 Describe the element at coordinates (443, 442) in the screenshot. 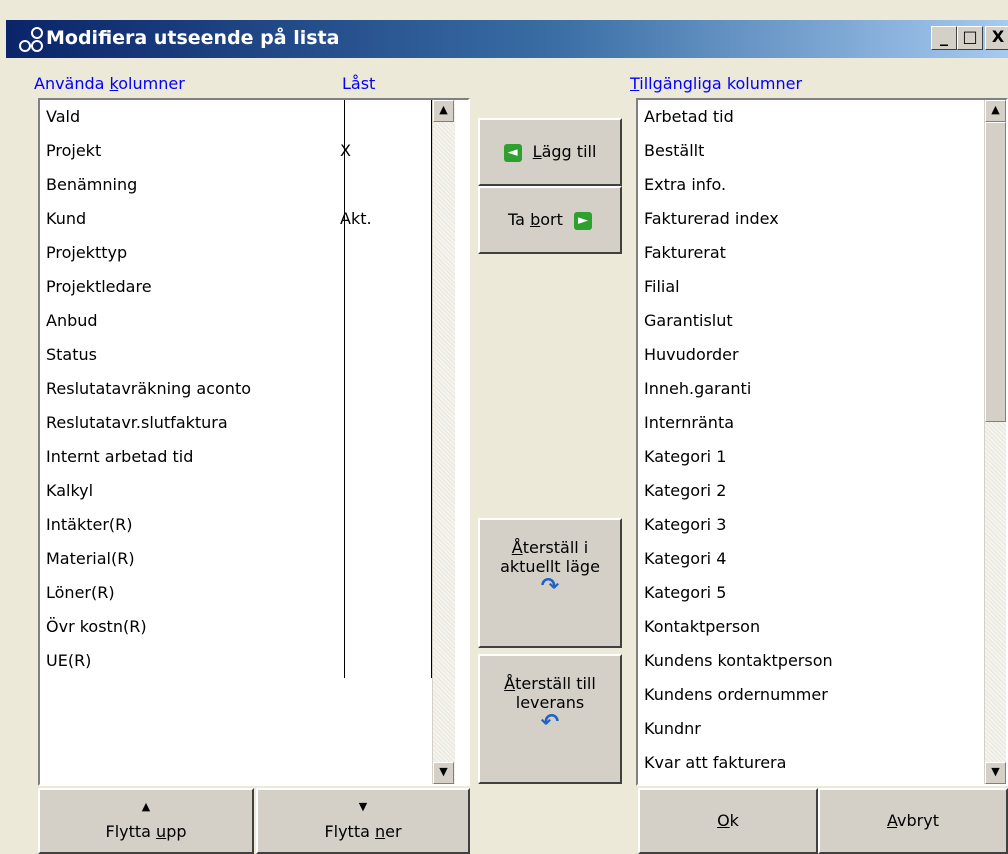

I see `used-columns-scrollbar: ▲ ▼` at that location.